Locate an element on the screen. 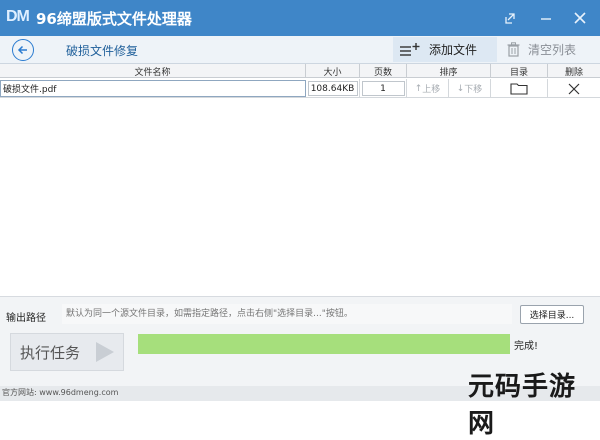 This screenshot has height=440, width=600. column-header-name: 文件名称 is located at coordinates (153, 71).